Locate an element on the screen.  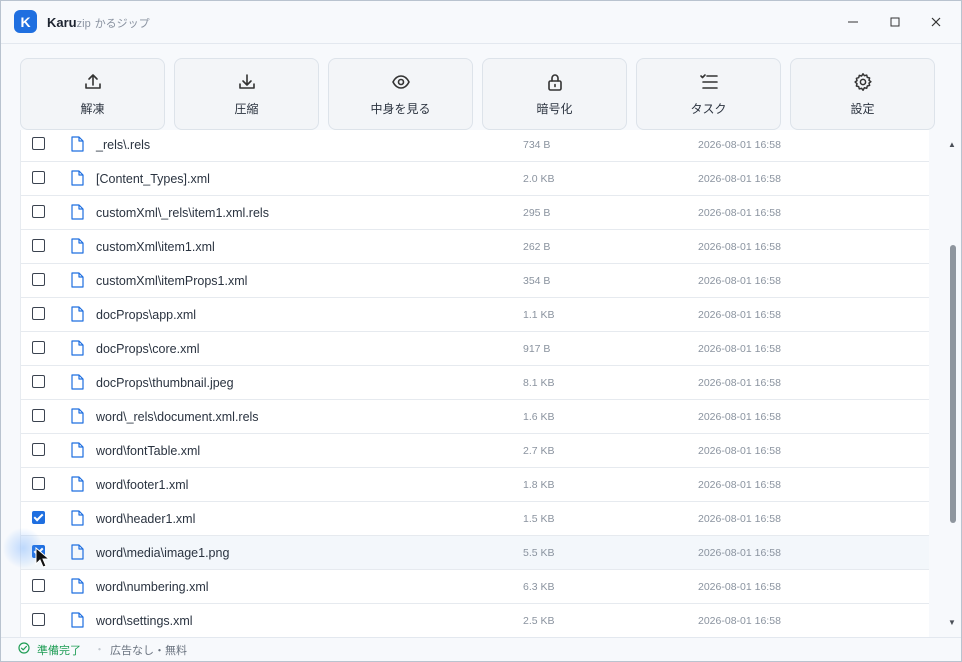
file-name: word\fontTable.xml is located at coordinates (148, 451).